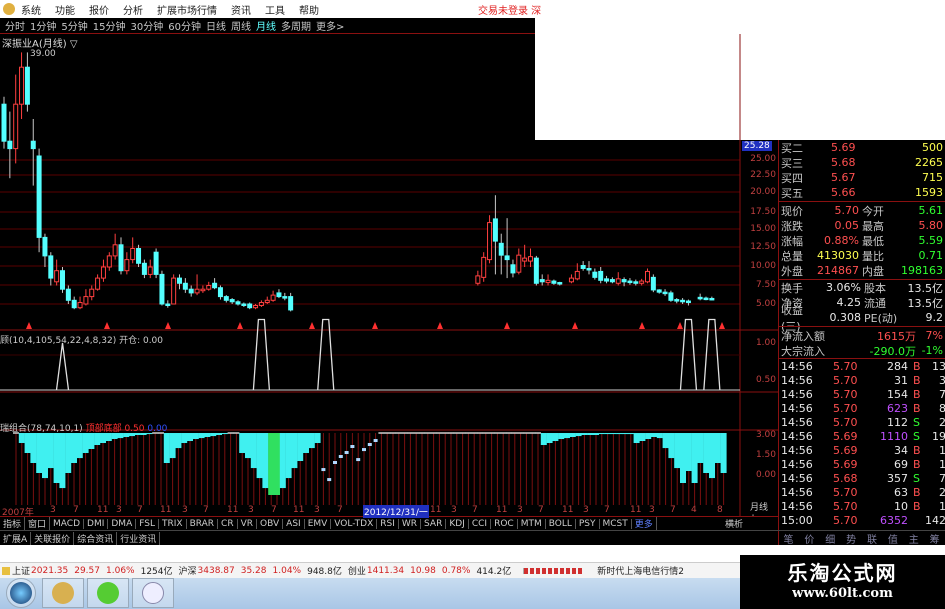  I want to click on tick-volume: 63, so click(901, 492).